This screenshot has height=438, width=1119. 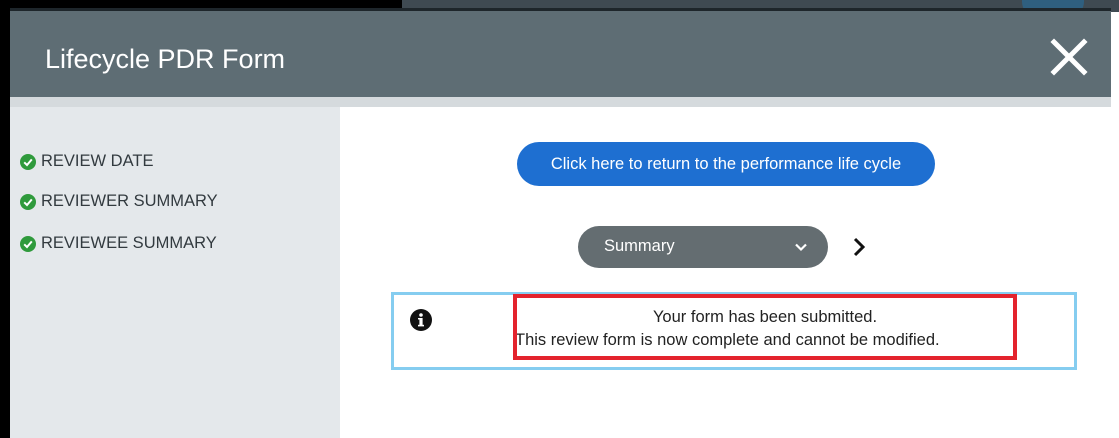 I want to click on info-circle-icon, so click(x=421, y=320).